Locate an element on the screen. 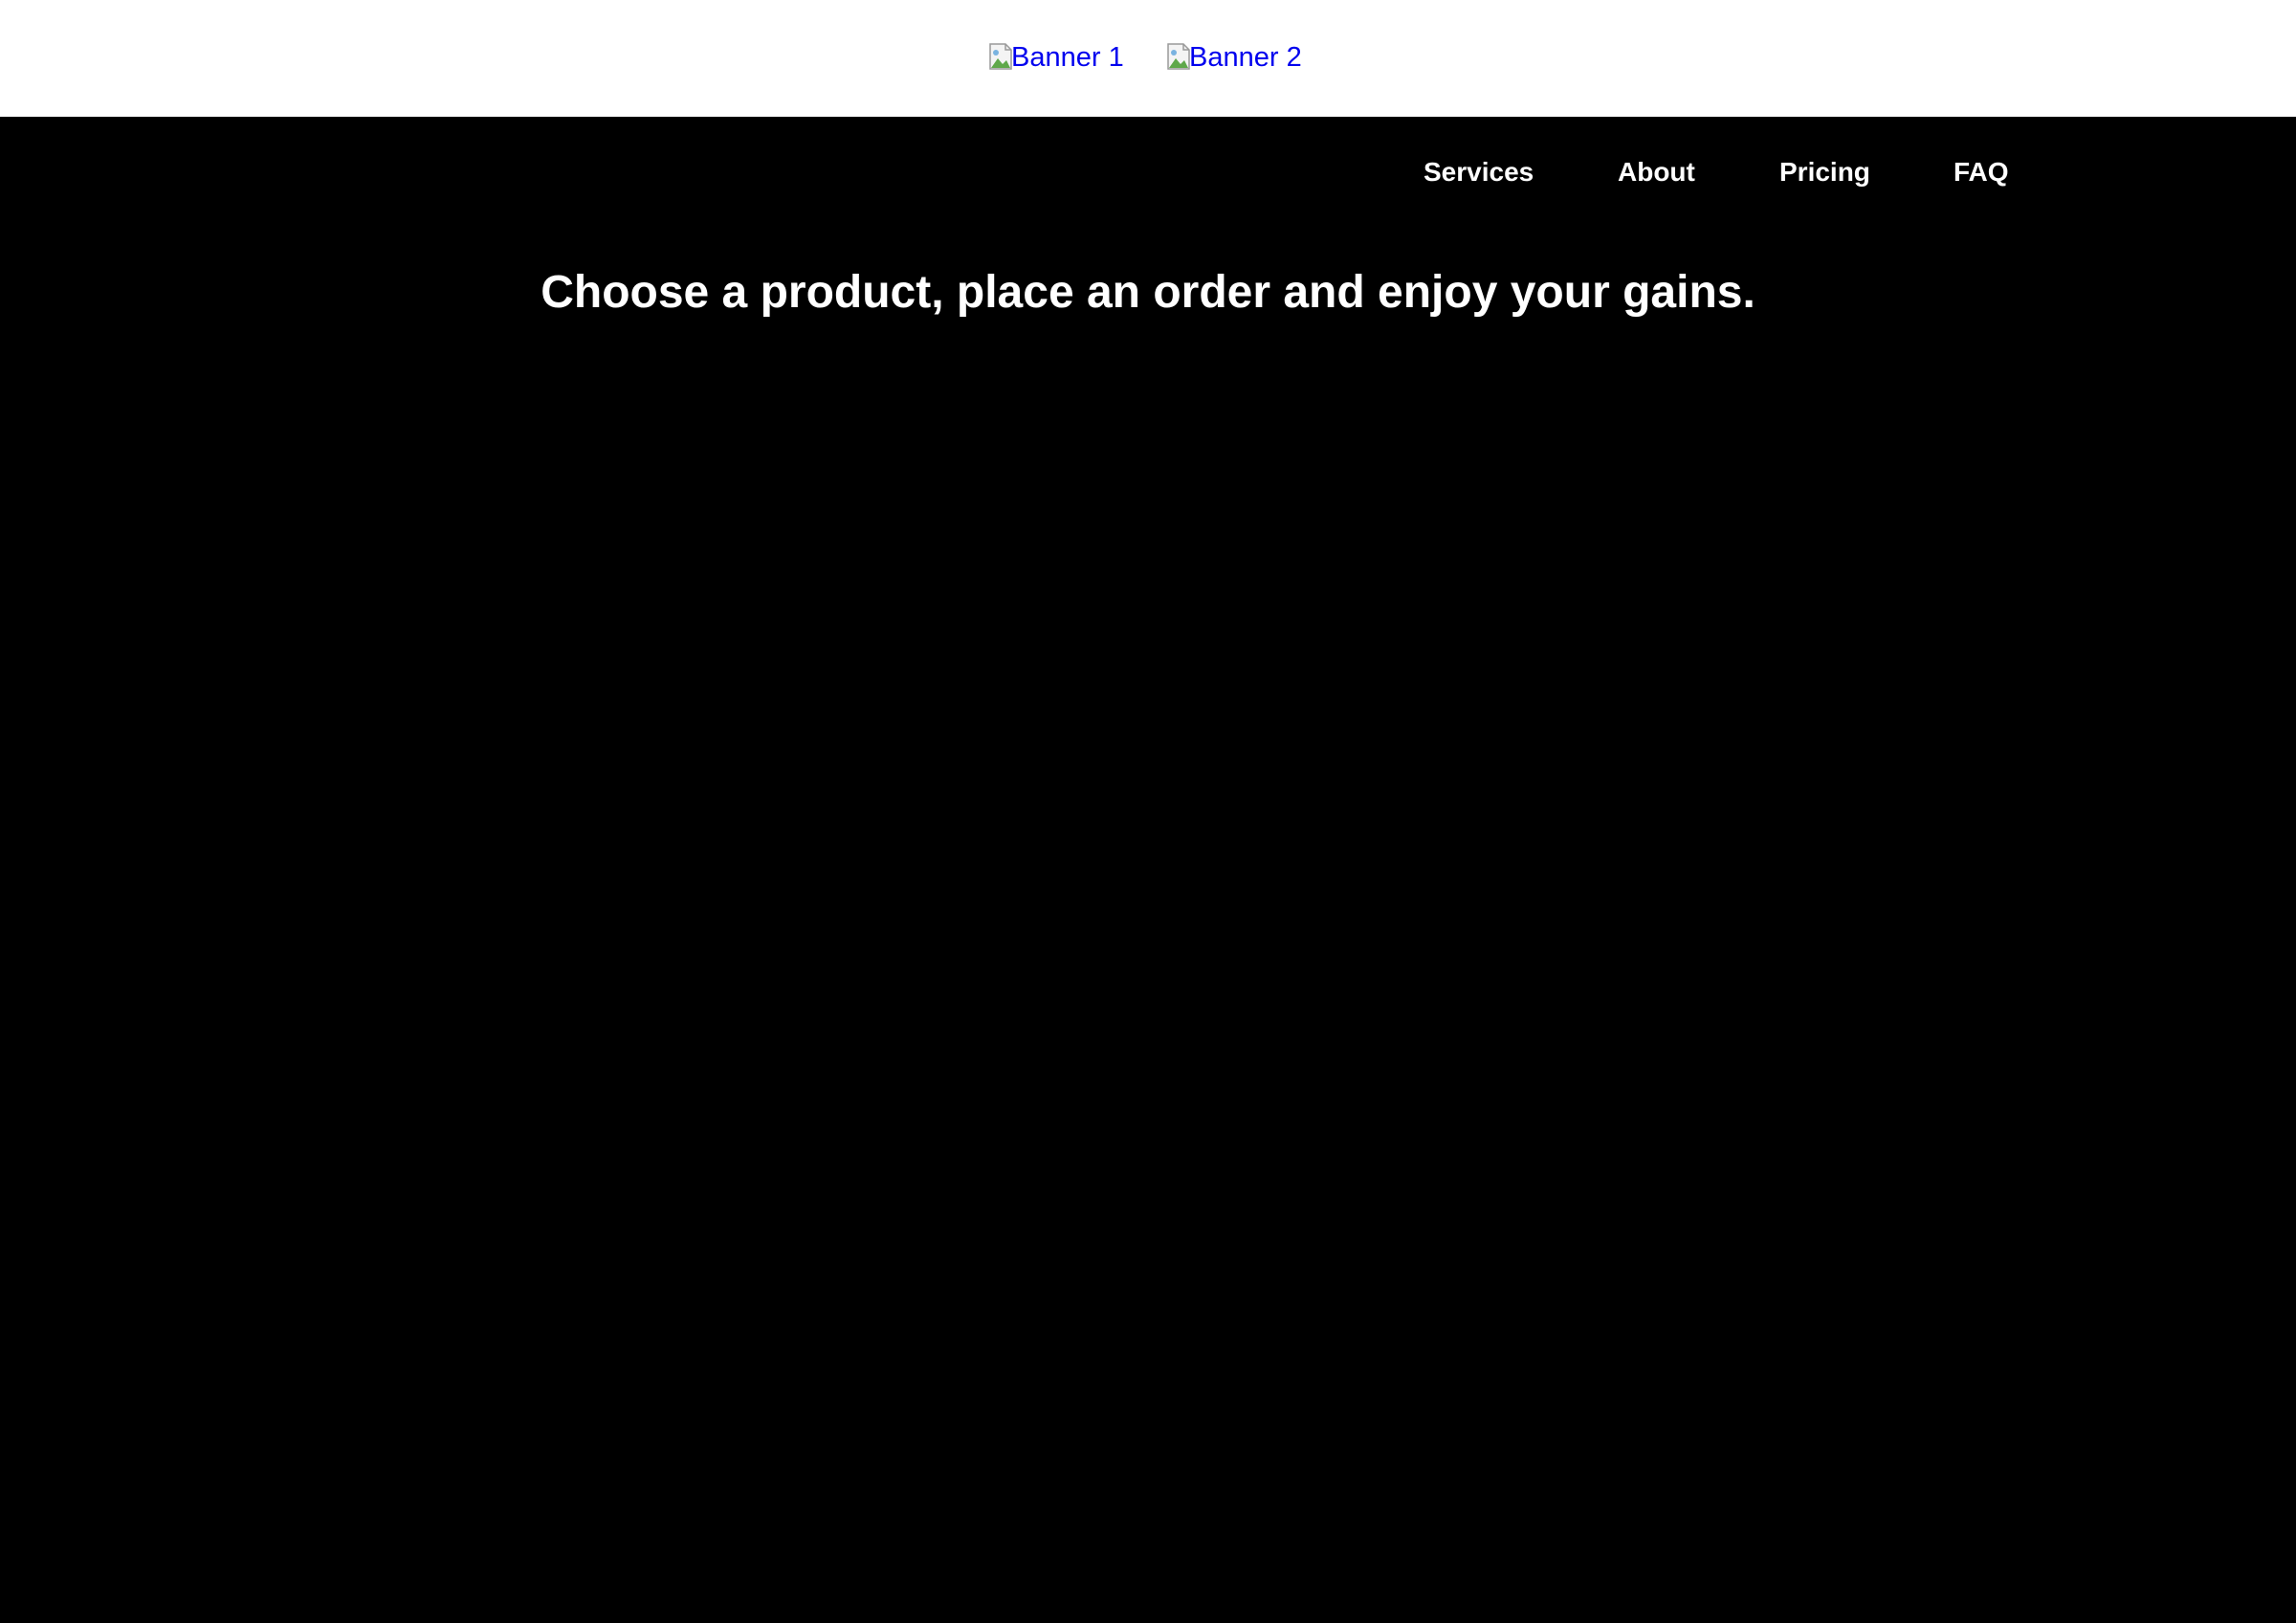 This screenshot has width=2296, height=1623. nav-item-about: About is located at coordinates (1656, 172).